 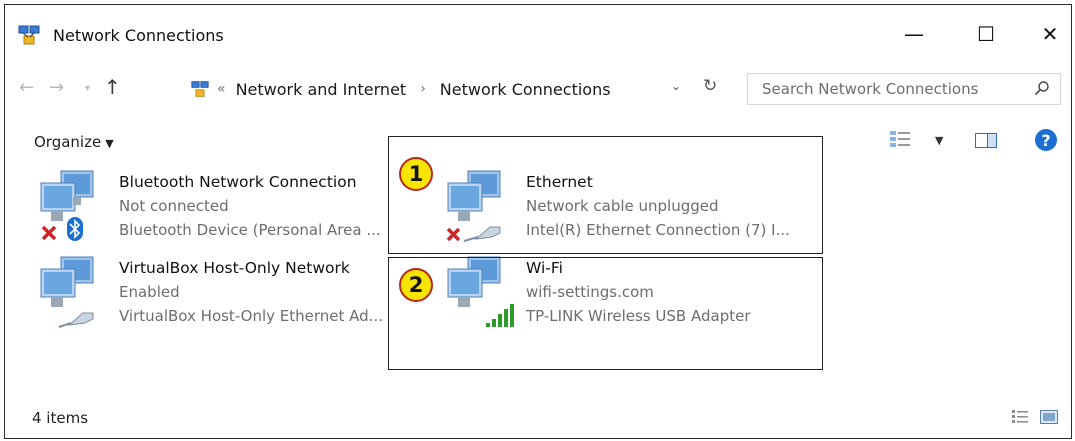 I want to click on connection-status: Not connected, so click(x=174, y=206).